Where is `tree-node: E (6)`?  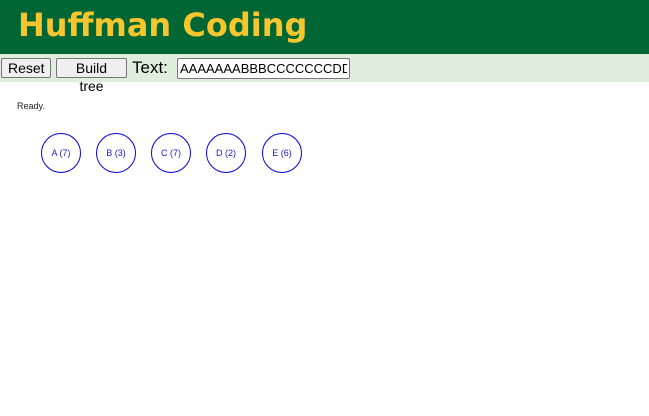 tree-node: E (6) is located at coordinates (282, 153).